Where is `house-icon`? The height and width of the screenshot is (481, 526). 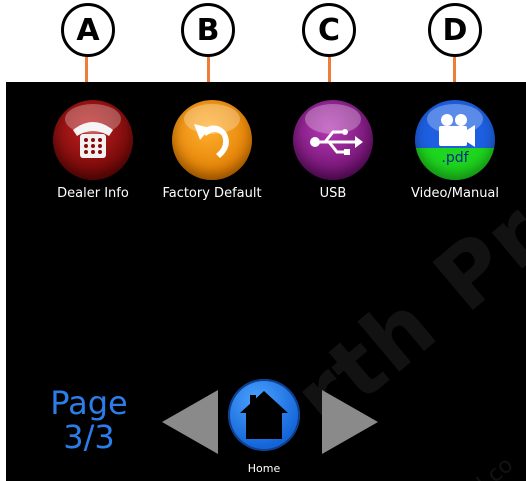
house-icon is located at coordinates (264, 415).